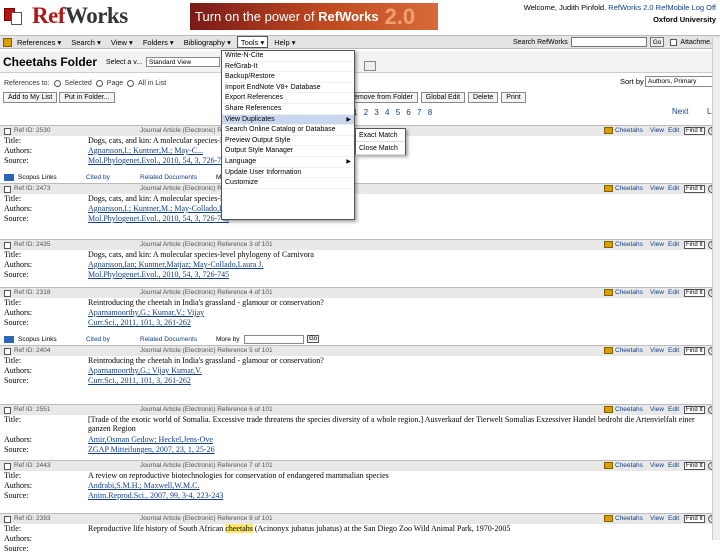 The width and height of the screenshot is (720, 554). What do you see at coordinates (146, 312) in the screenshot?
I see `authors-value: Aparnamoorthy,G.; Kumar,V.; Vijay` at bounding box center [146, 312].